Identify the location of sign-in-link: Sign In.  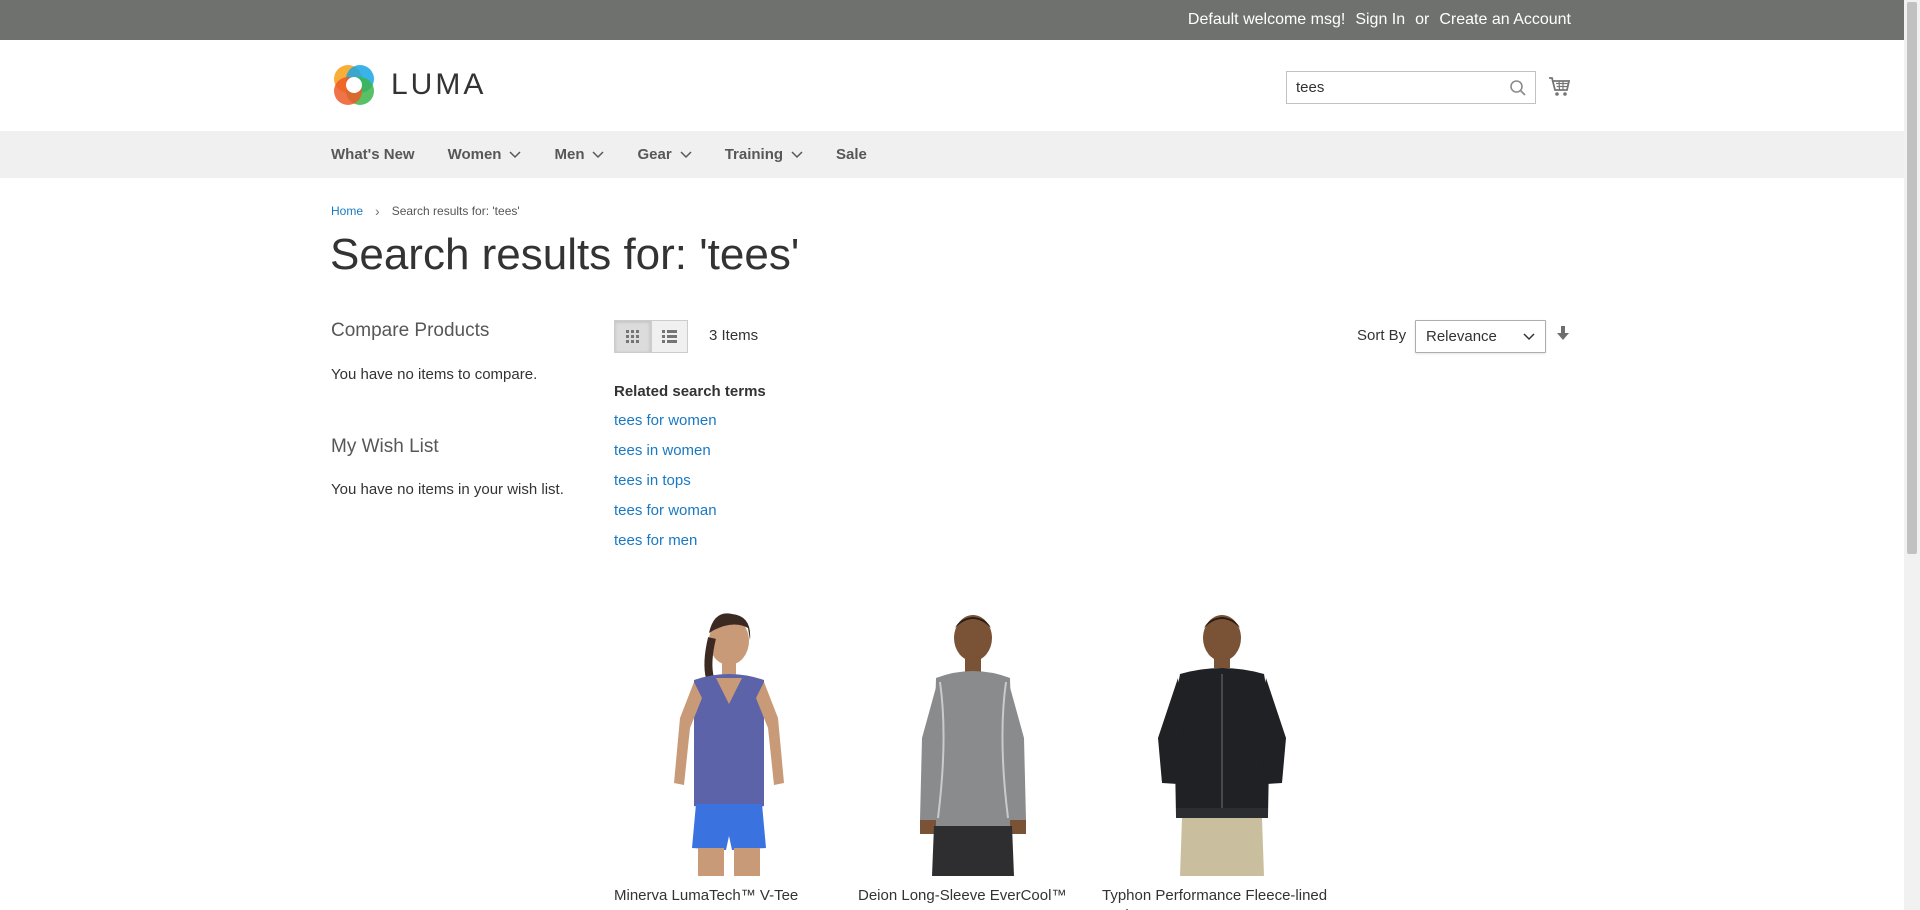
(1380, 20).